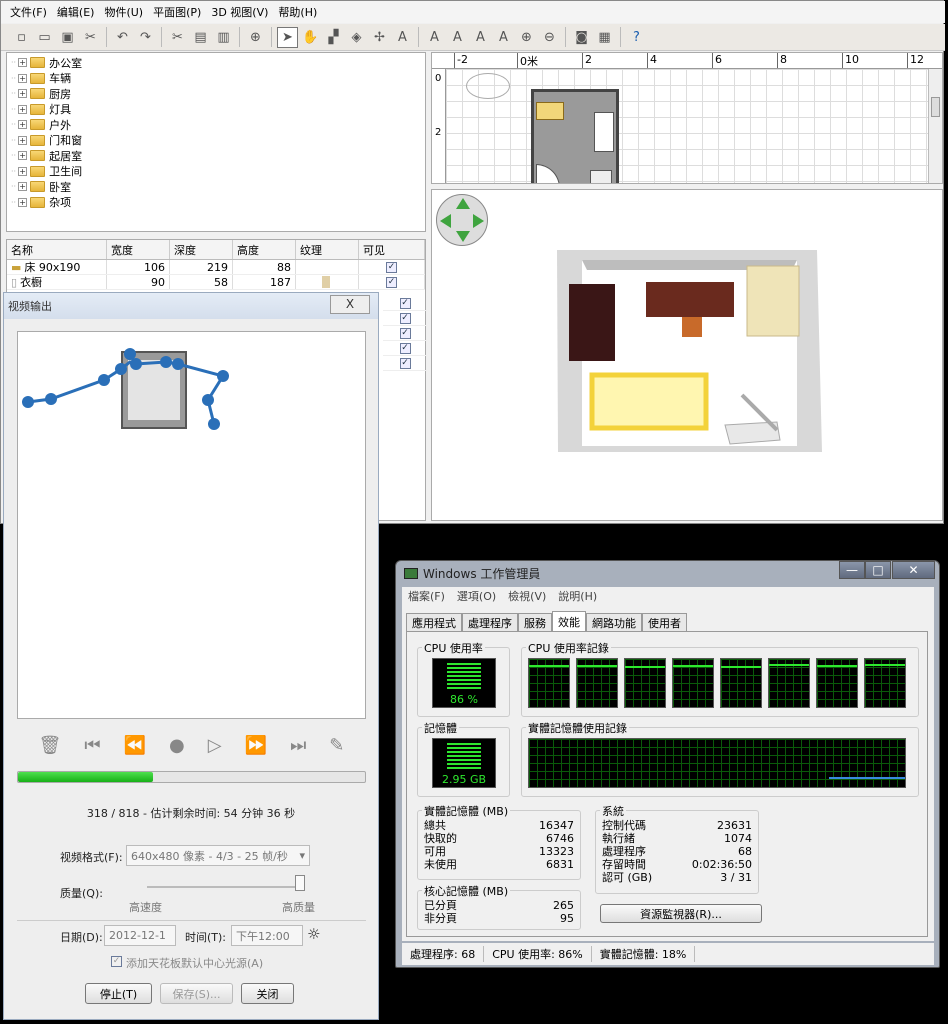 The width and height of the screenshot is (948, 1024). I want to click on close-dialog-button: 关闭, so click(267, 993).